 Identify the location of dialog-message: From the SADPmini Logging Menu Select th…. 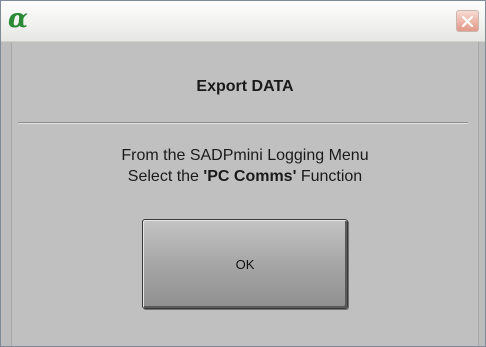
(245, 166).